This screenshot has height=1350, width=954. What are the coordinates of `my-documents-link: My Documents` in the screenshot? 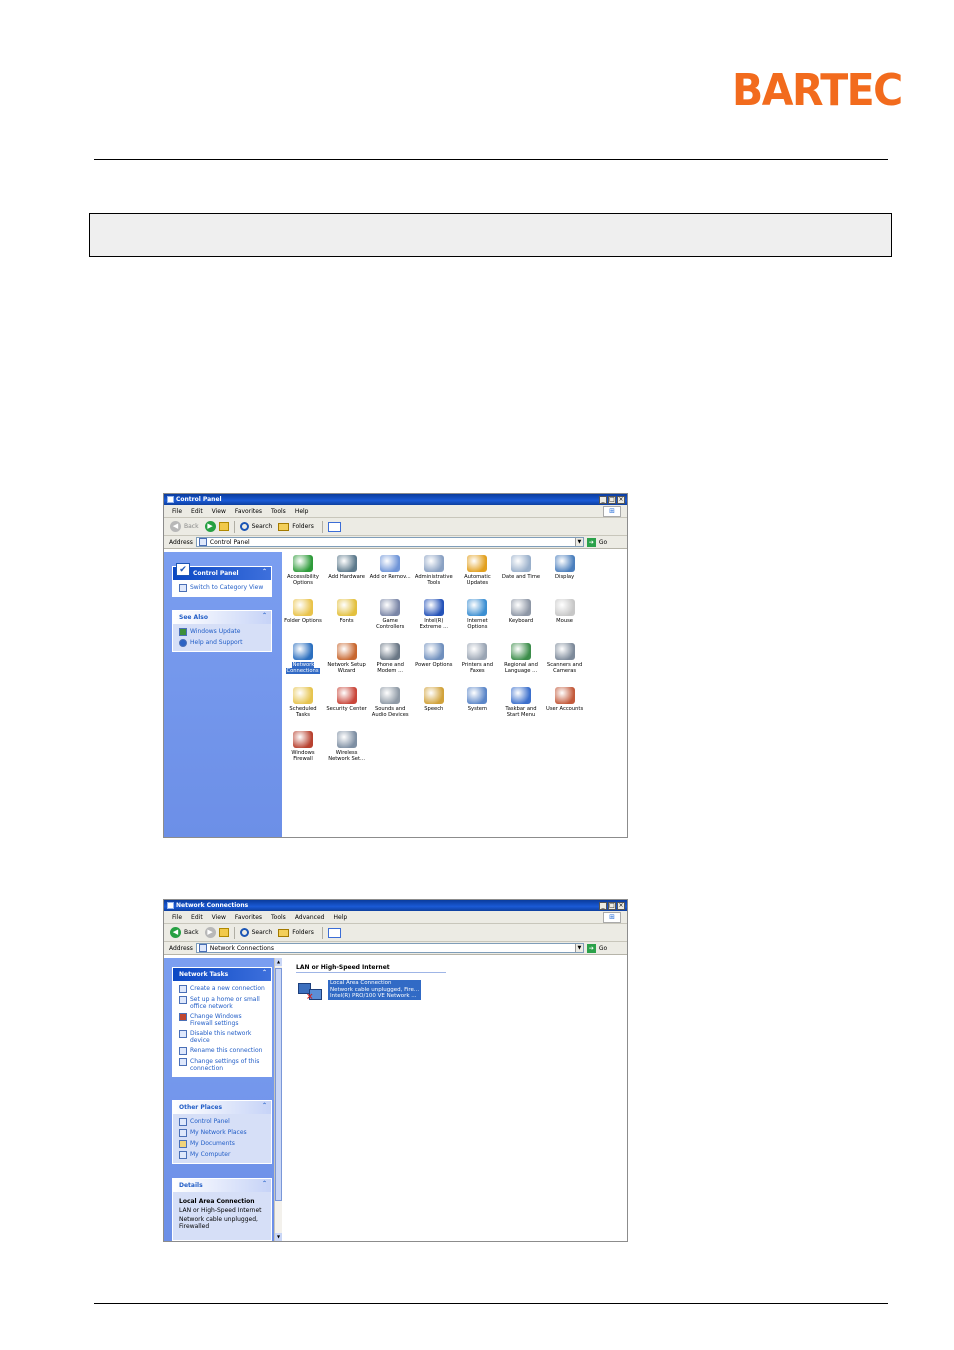 It's located at (222, 1144).